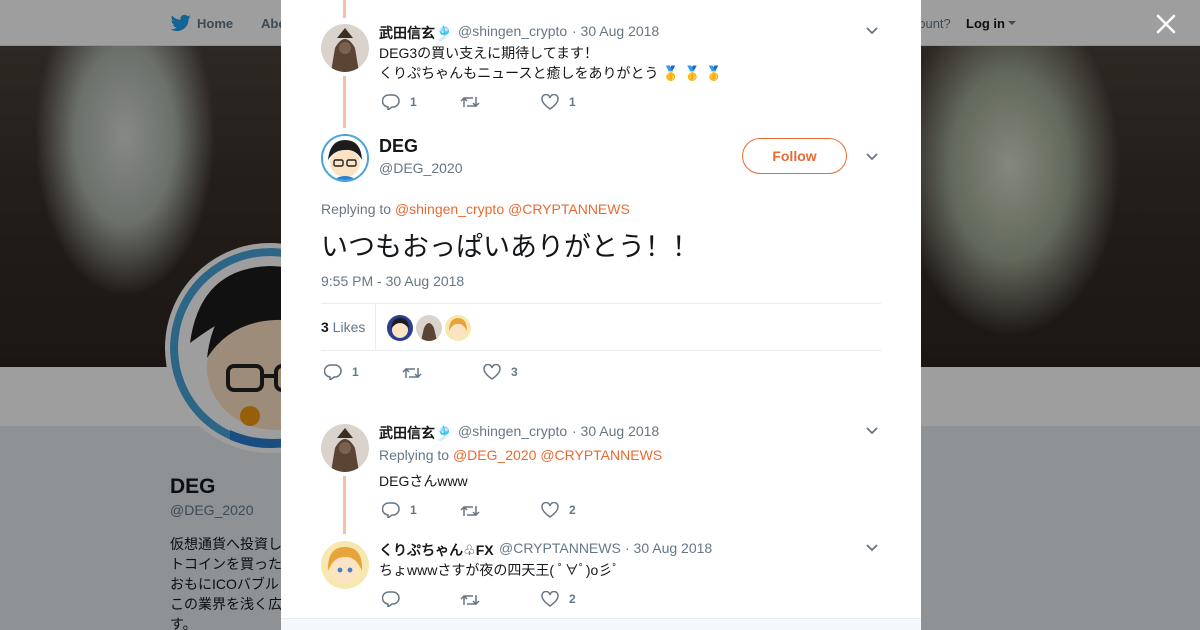 This screenshot has height=630, width=1200. I want to click on tweet-author-name: くりぷちゃん♧FX, so click(436, 550).